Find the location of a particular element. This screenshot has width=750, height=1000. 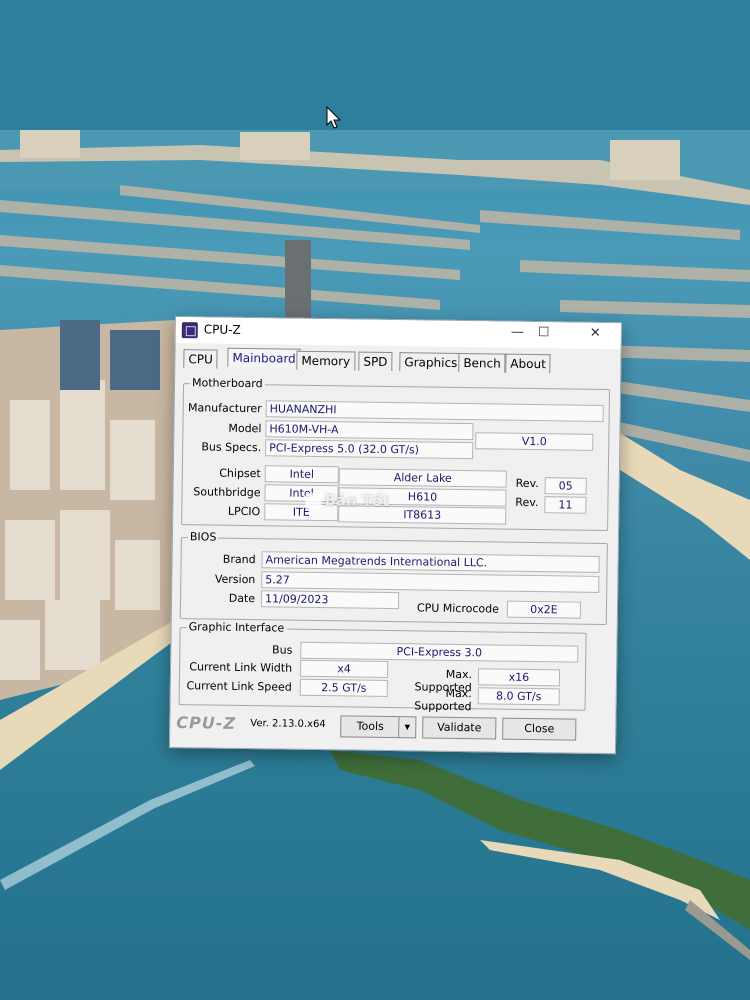

window-title: CPU-Z is located at coordinates (222, 329).